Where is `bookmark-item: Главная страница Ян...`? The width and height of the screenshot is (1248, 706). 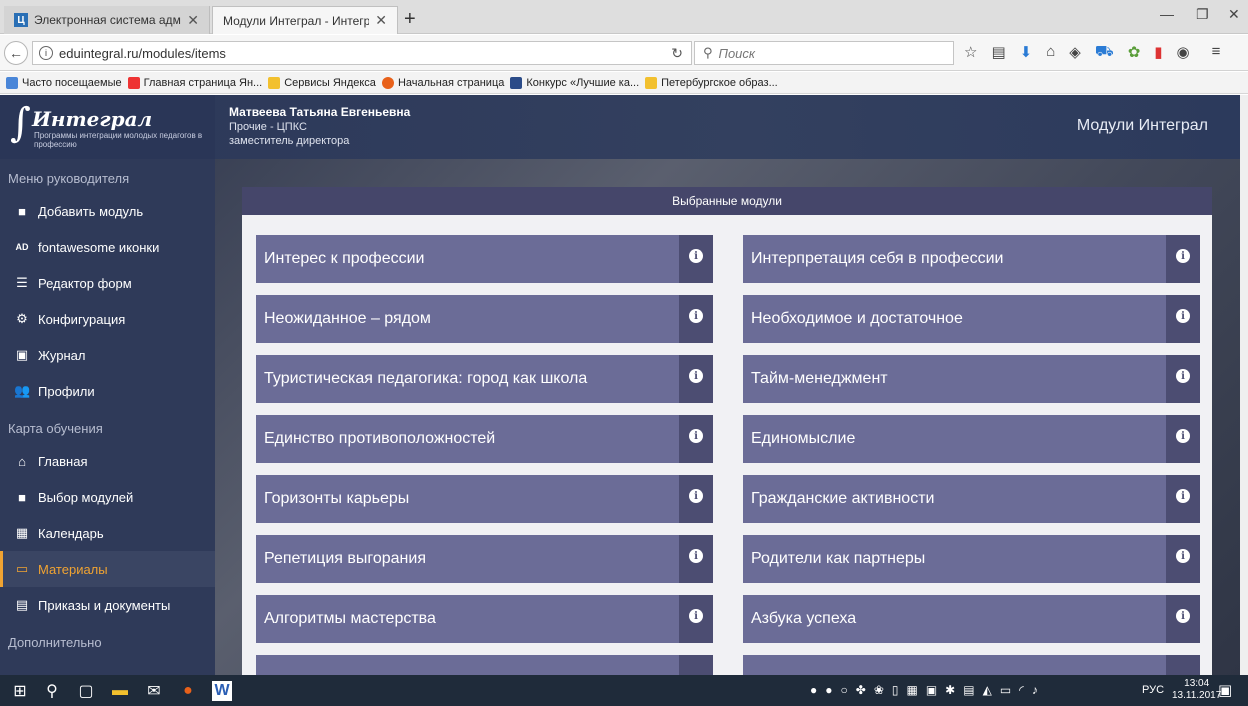 bookmark-item: Главная страница Ян... is located at coordinates (194, 82).